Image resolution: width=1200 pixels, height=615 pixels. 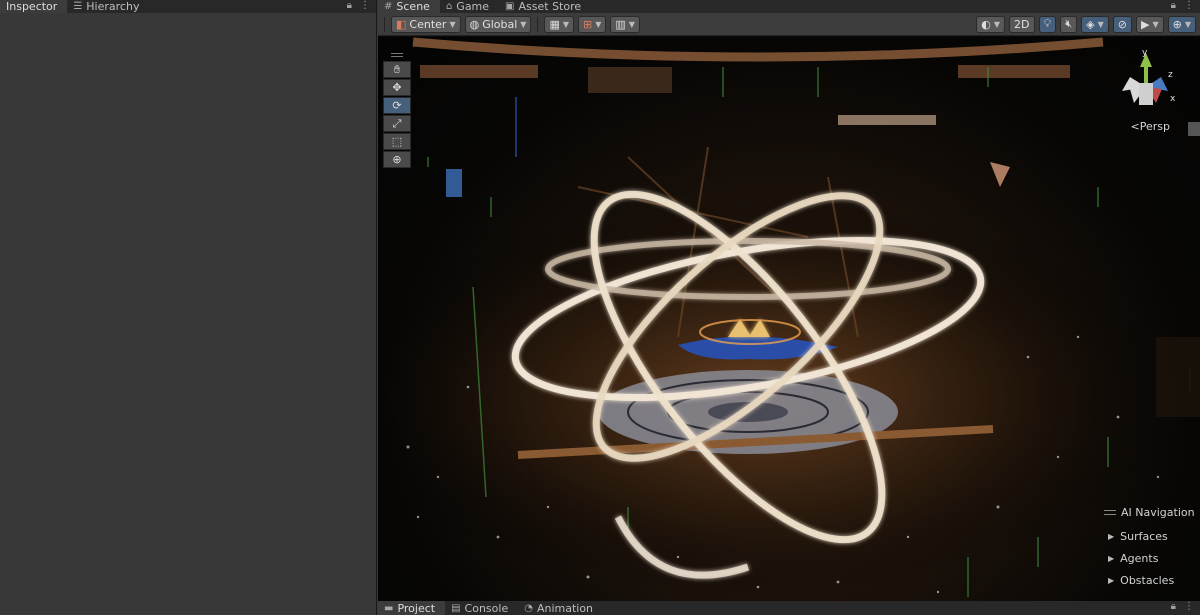 I want to click on gizmos-dropdown: ⊕ ▼, so click(x=1181, y=24).